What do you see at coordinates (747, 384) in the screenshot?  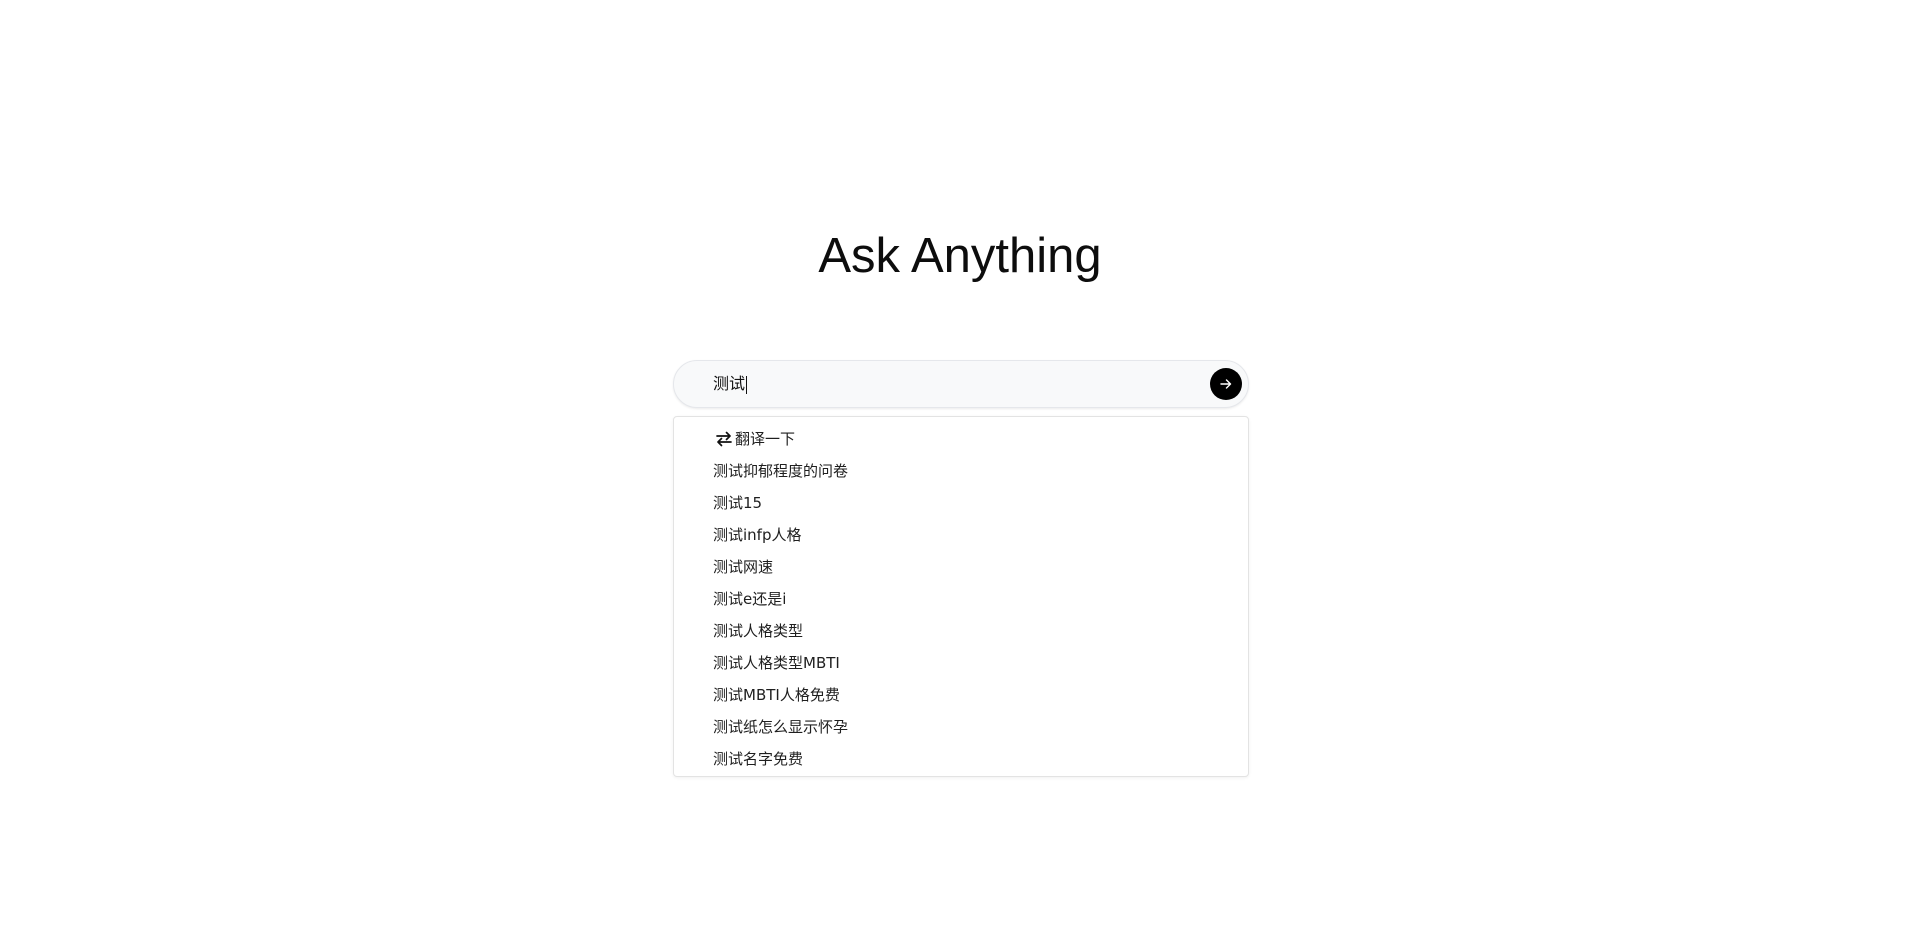 I see `text-caret` at bounding box center [747, 384].